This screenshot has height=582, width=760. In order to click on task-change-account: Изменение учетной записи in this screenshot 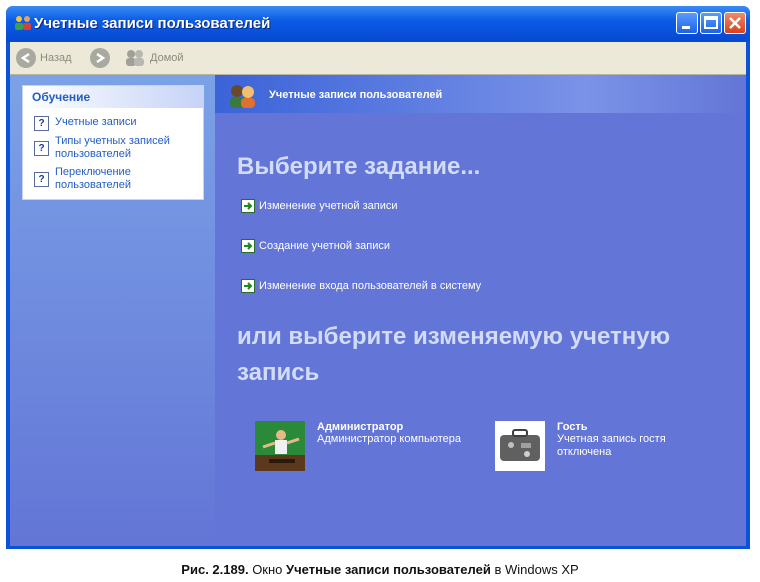, I will do `click(319, 206)`.